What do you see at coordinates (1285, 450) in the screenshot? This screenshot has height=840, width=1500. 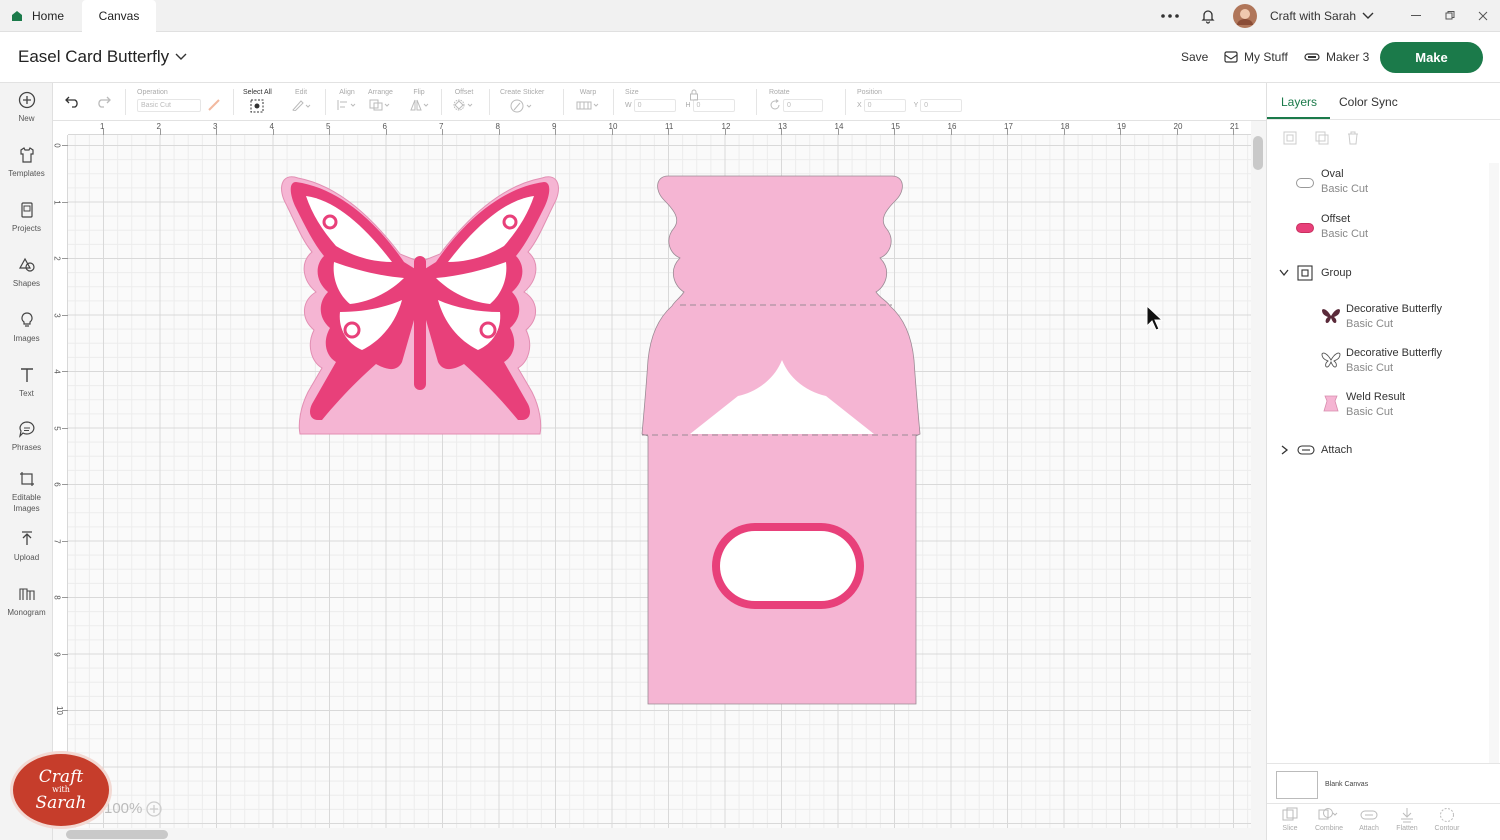 I see `chevron-right-icon` at bounding box center [1285, 450].